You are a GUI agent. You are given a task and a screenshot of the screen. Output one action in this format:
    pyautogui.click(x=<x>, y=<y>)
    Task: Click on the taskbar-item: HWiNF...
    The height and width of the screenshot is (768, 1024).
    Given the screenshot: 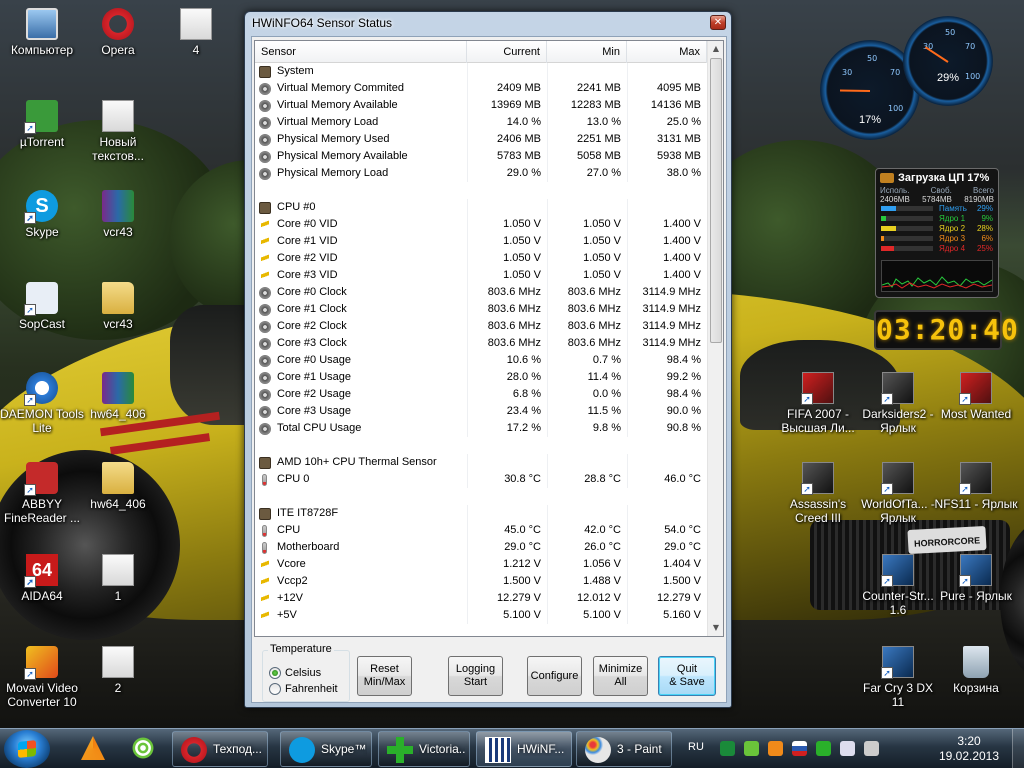 What is the action you would take?
    pyautogui.click(x=524, y=749)
    